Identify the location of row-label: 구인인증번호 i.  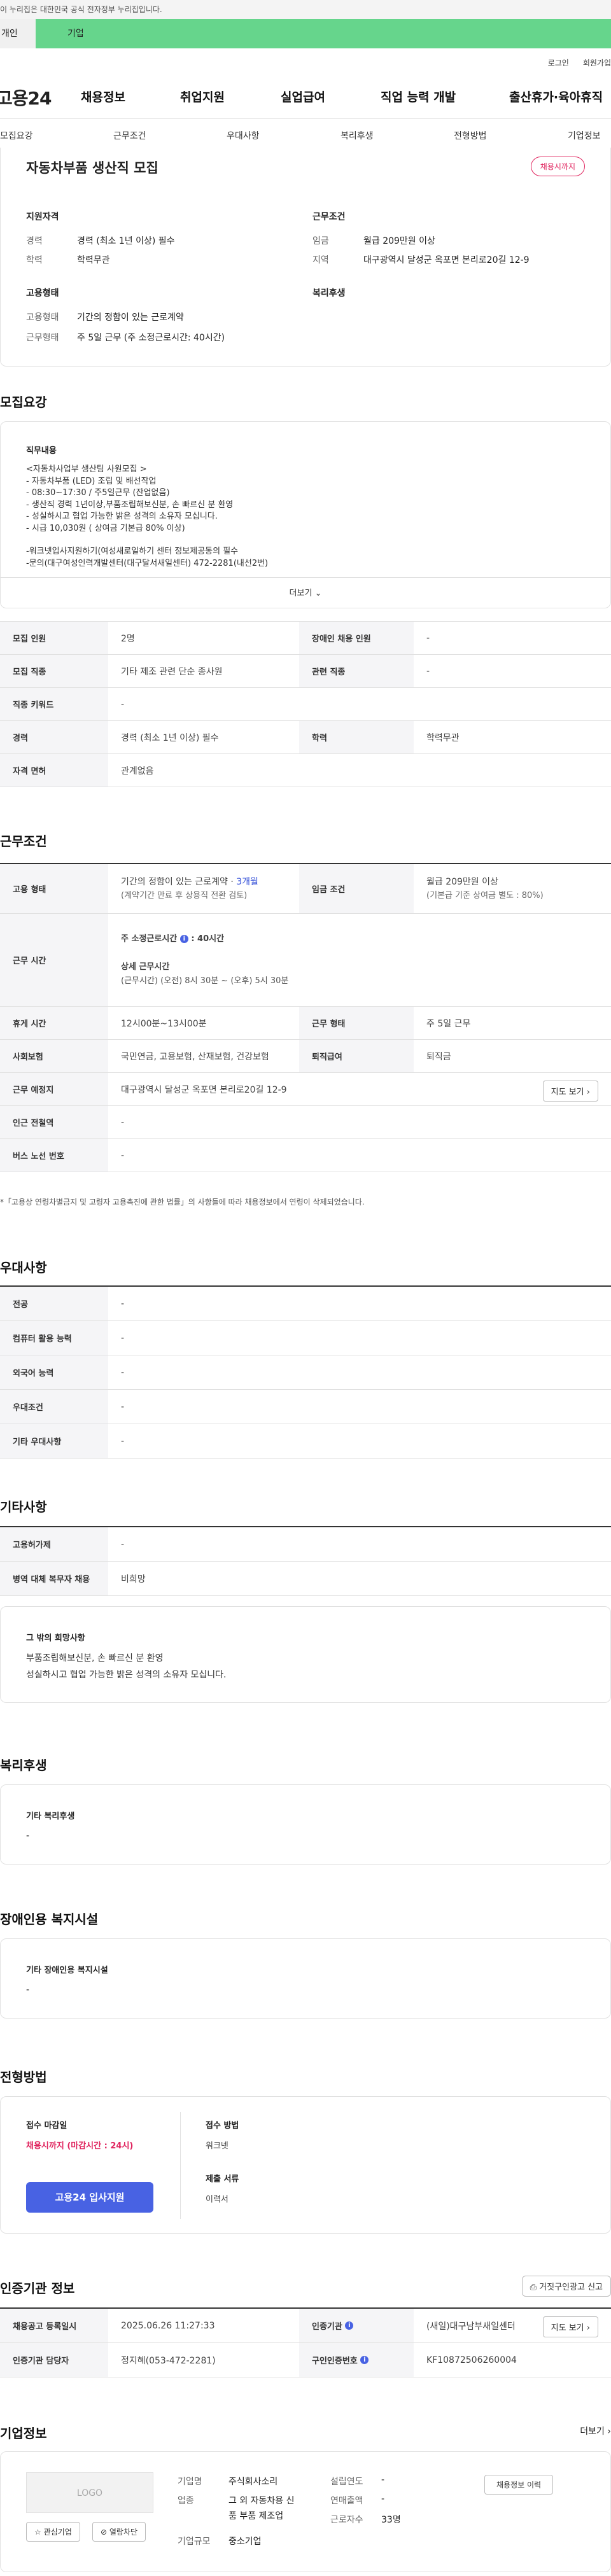
(356, 2360).